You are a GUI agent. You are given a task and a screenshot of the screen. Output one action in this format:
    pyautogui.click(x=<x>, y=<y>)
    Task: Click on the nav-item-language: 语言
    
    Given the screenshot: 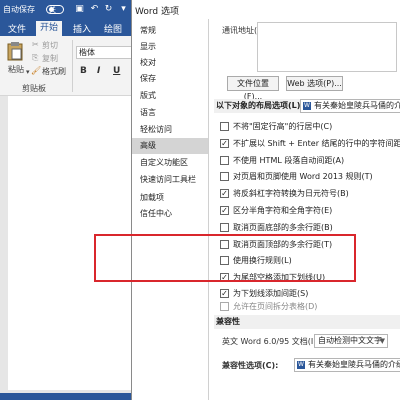 What is the action you would take?
    pyautogui.click(x=170, y=113)
    